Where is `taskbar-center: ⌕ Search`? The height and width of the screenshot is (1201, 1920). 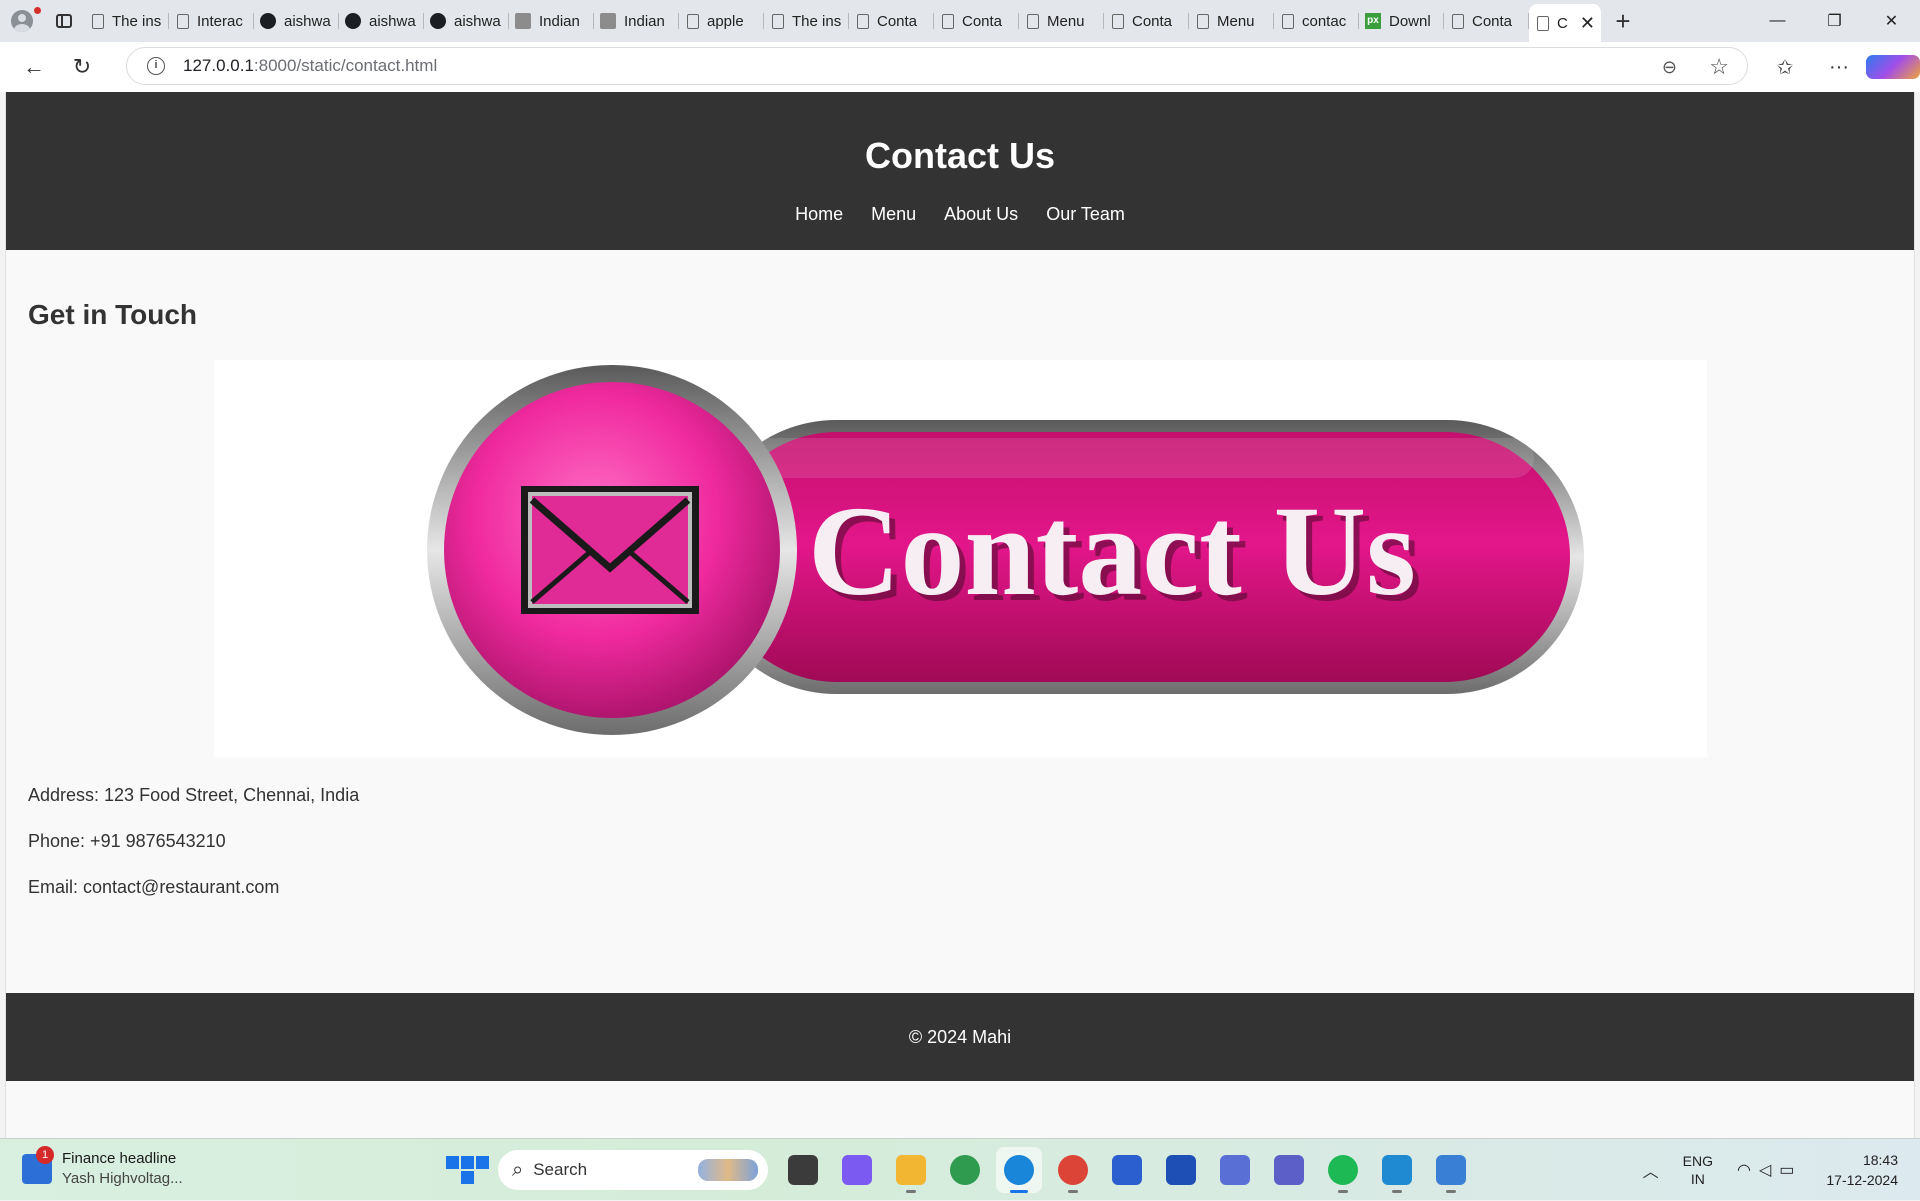 taskbar-center: ⌕ Search is located at coordinates (961, 1170).